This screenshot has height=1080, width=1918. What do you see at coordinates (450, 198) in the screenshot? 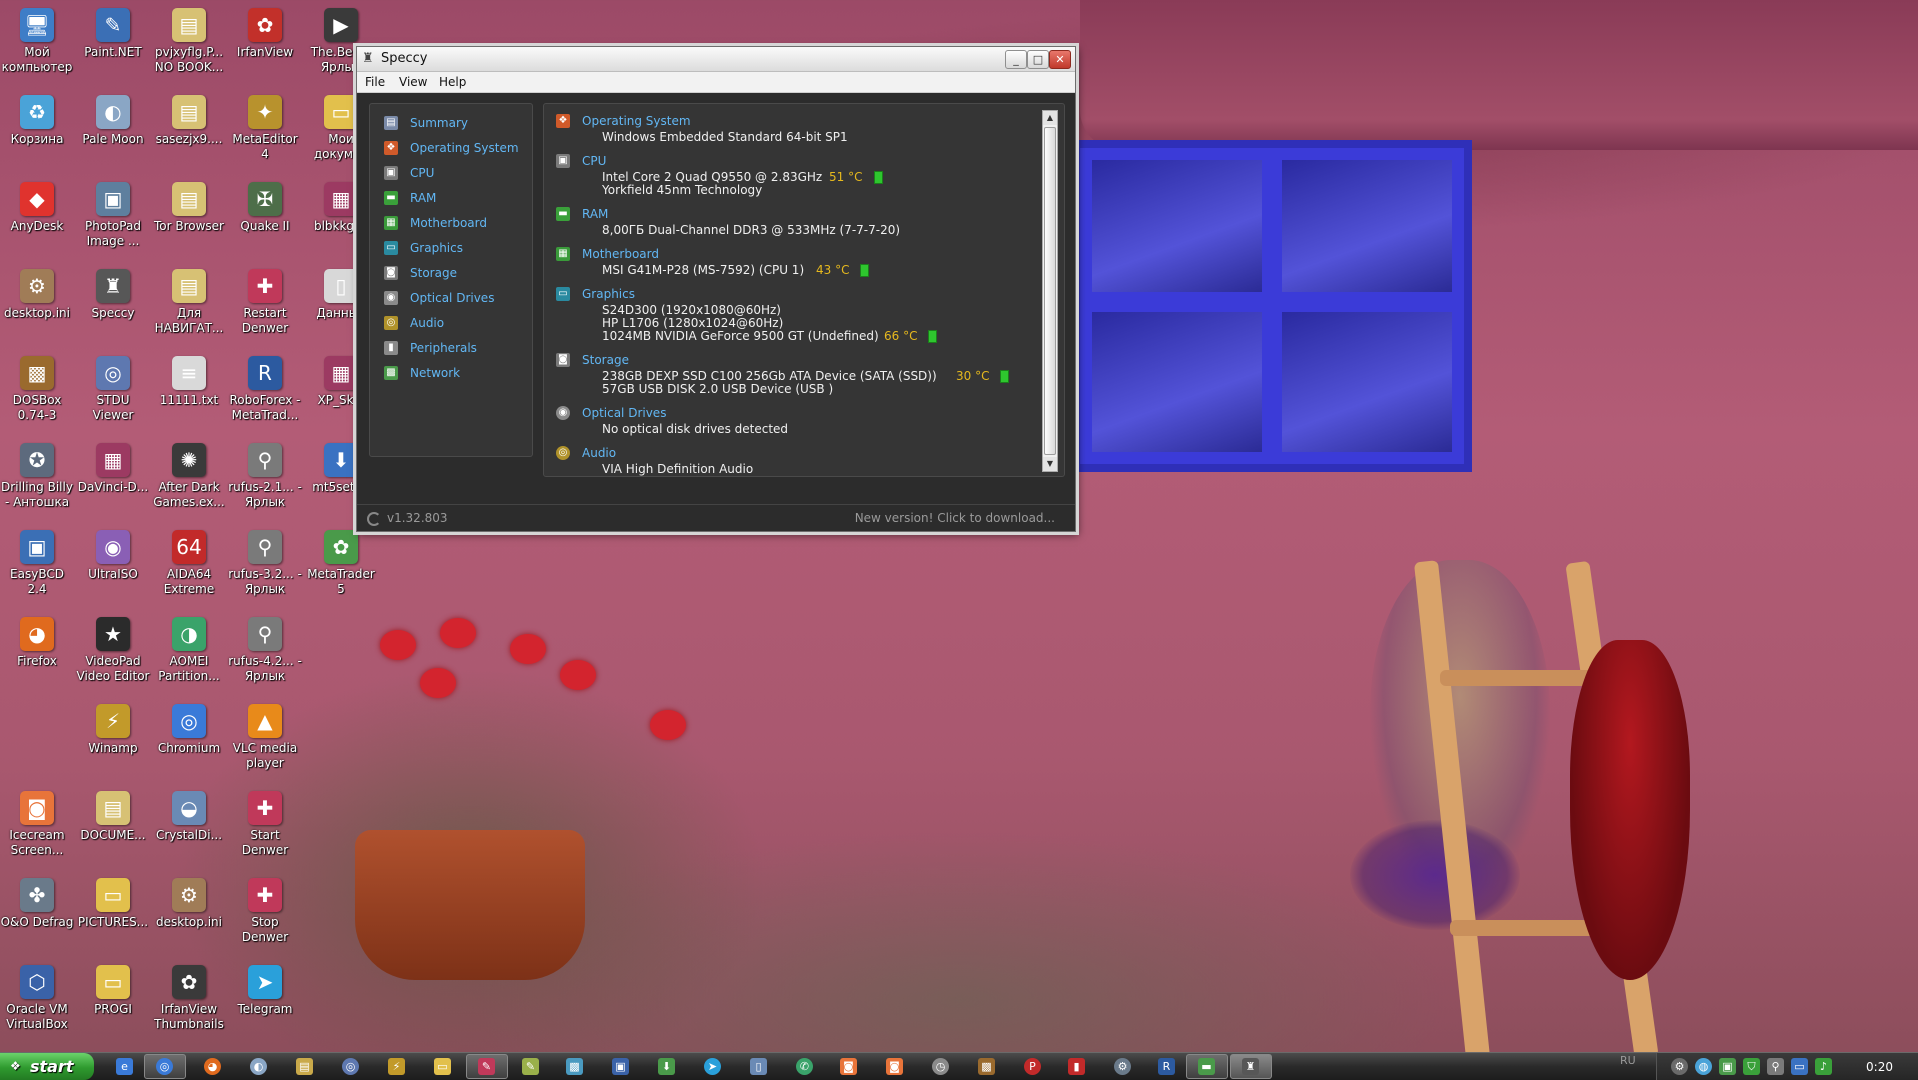
I see `sidebar-item-ram: ▬ RAM` at bounding box center [450, 198].